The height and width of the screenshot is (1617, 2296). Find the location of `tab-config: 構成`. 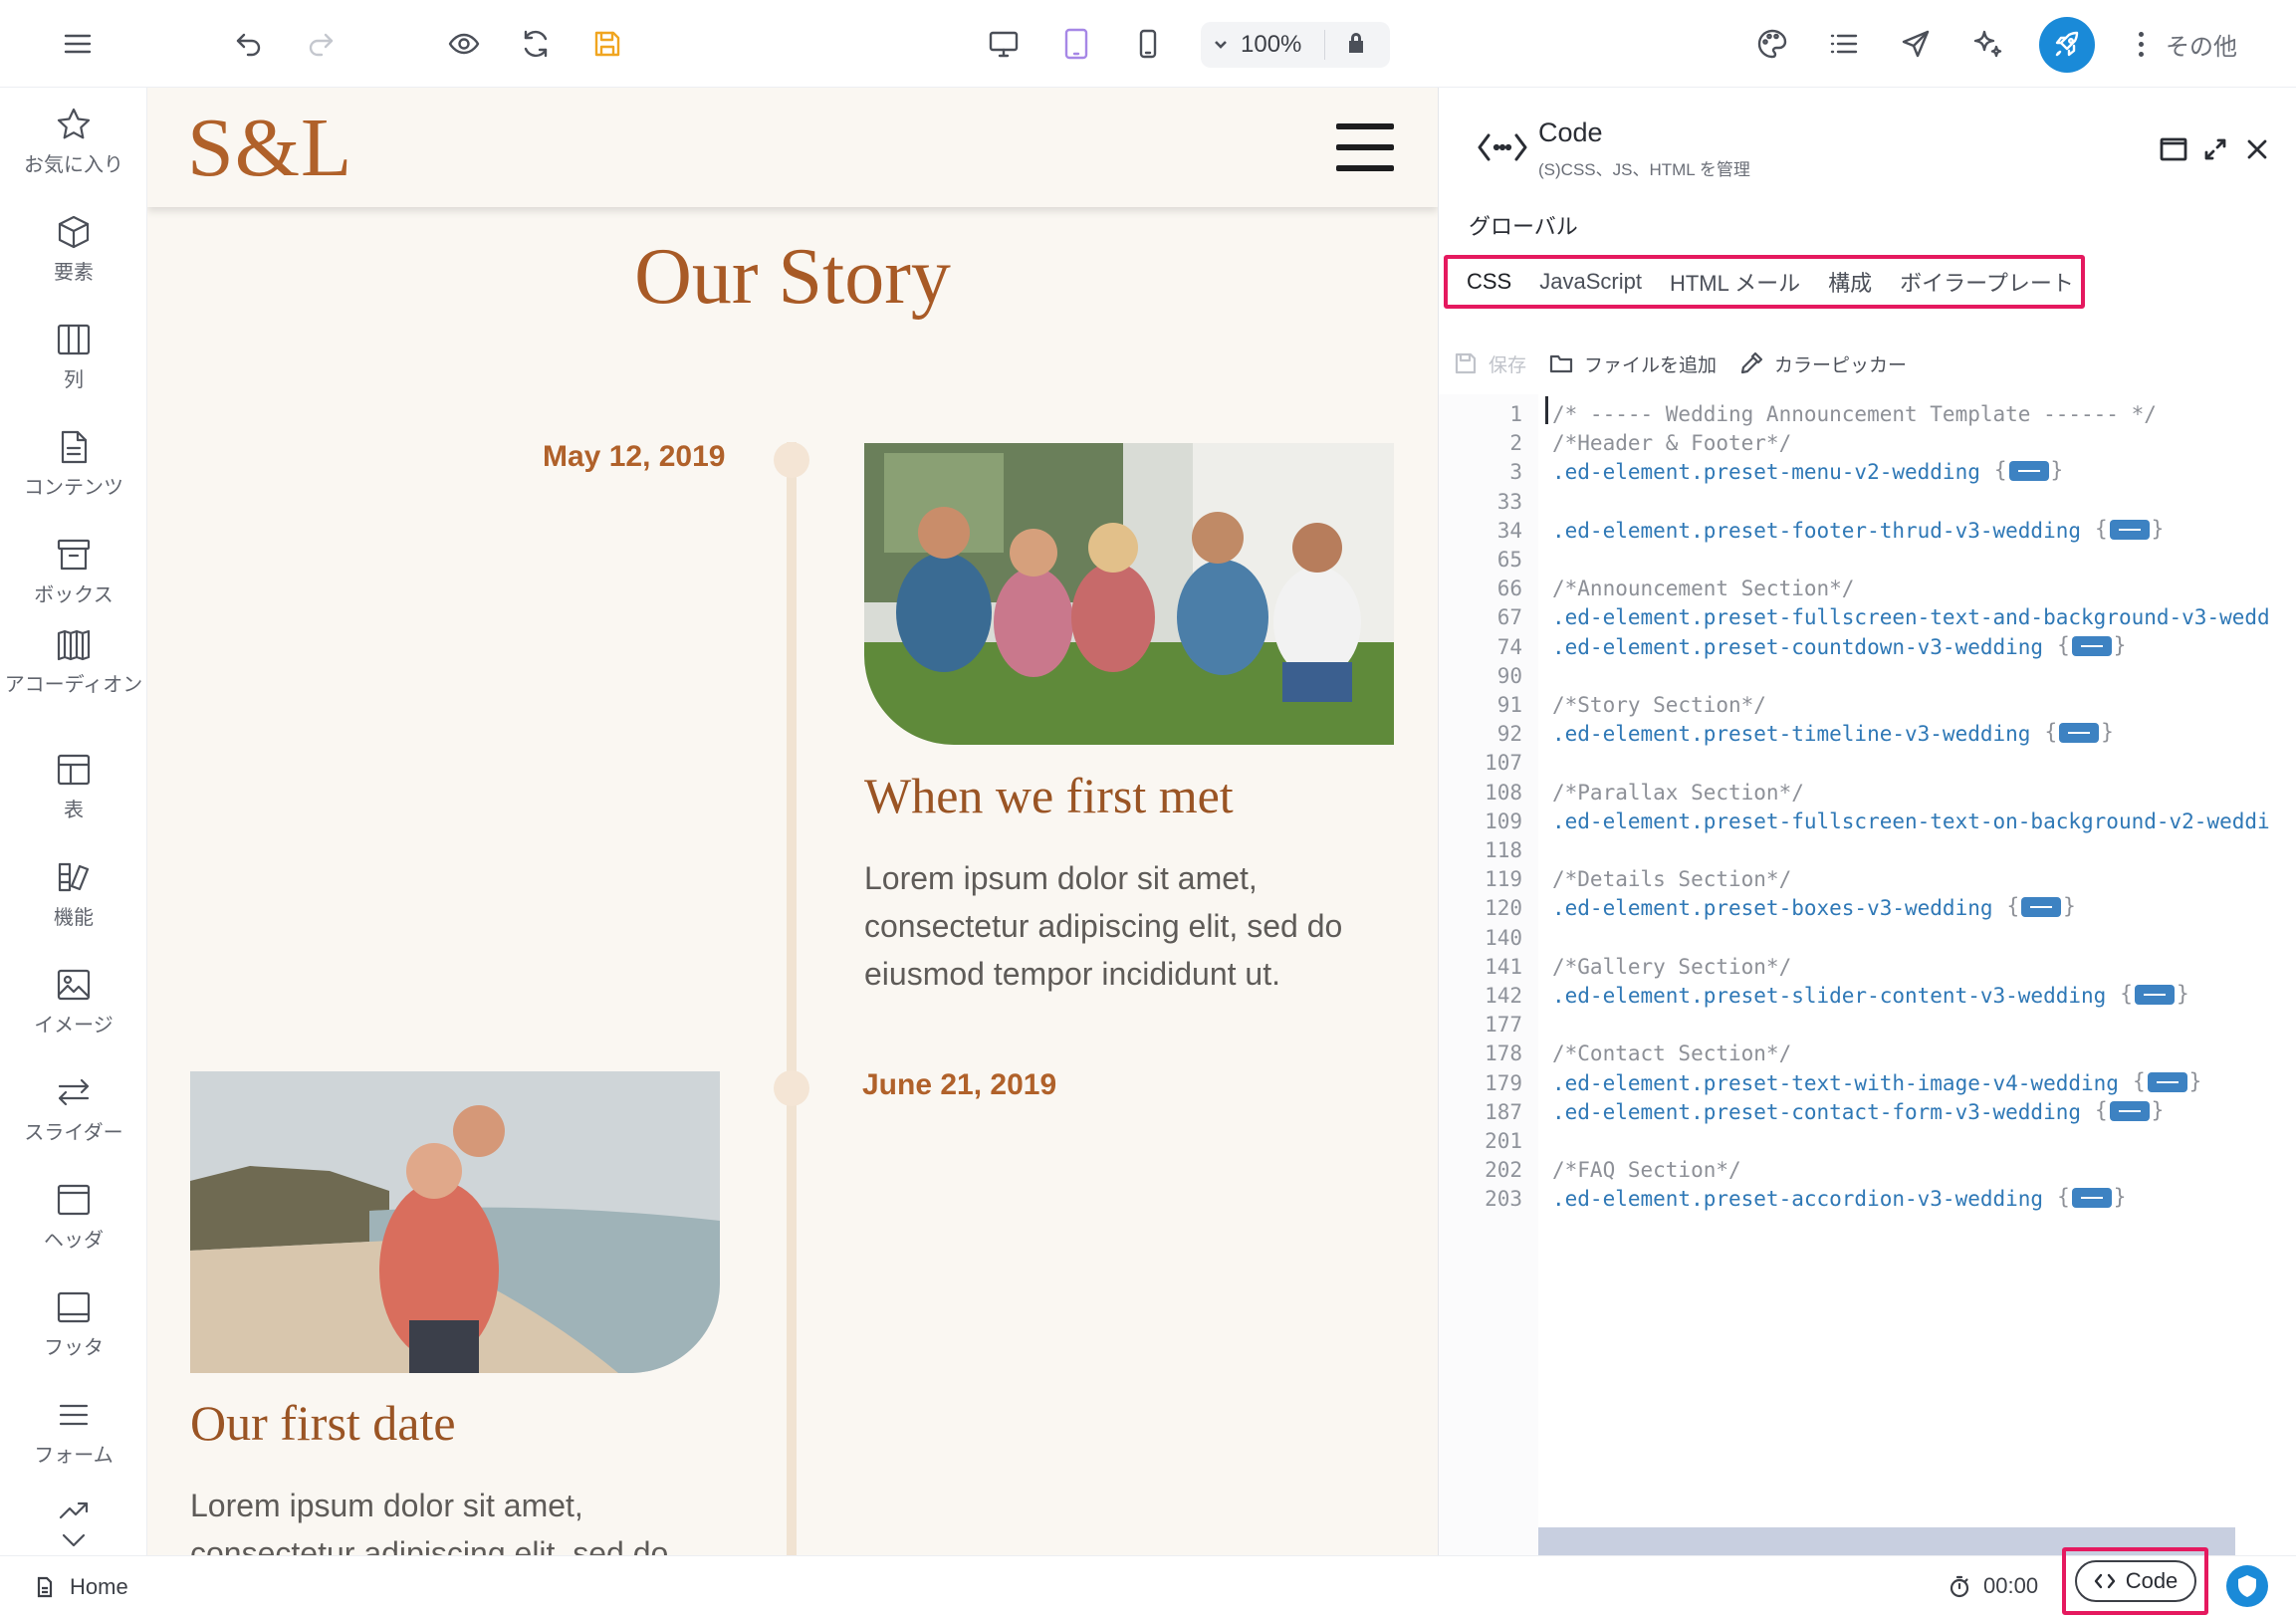

tab-config: 構成 is located at coordinates (1850, 282).